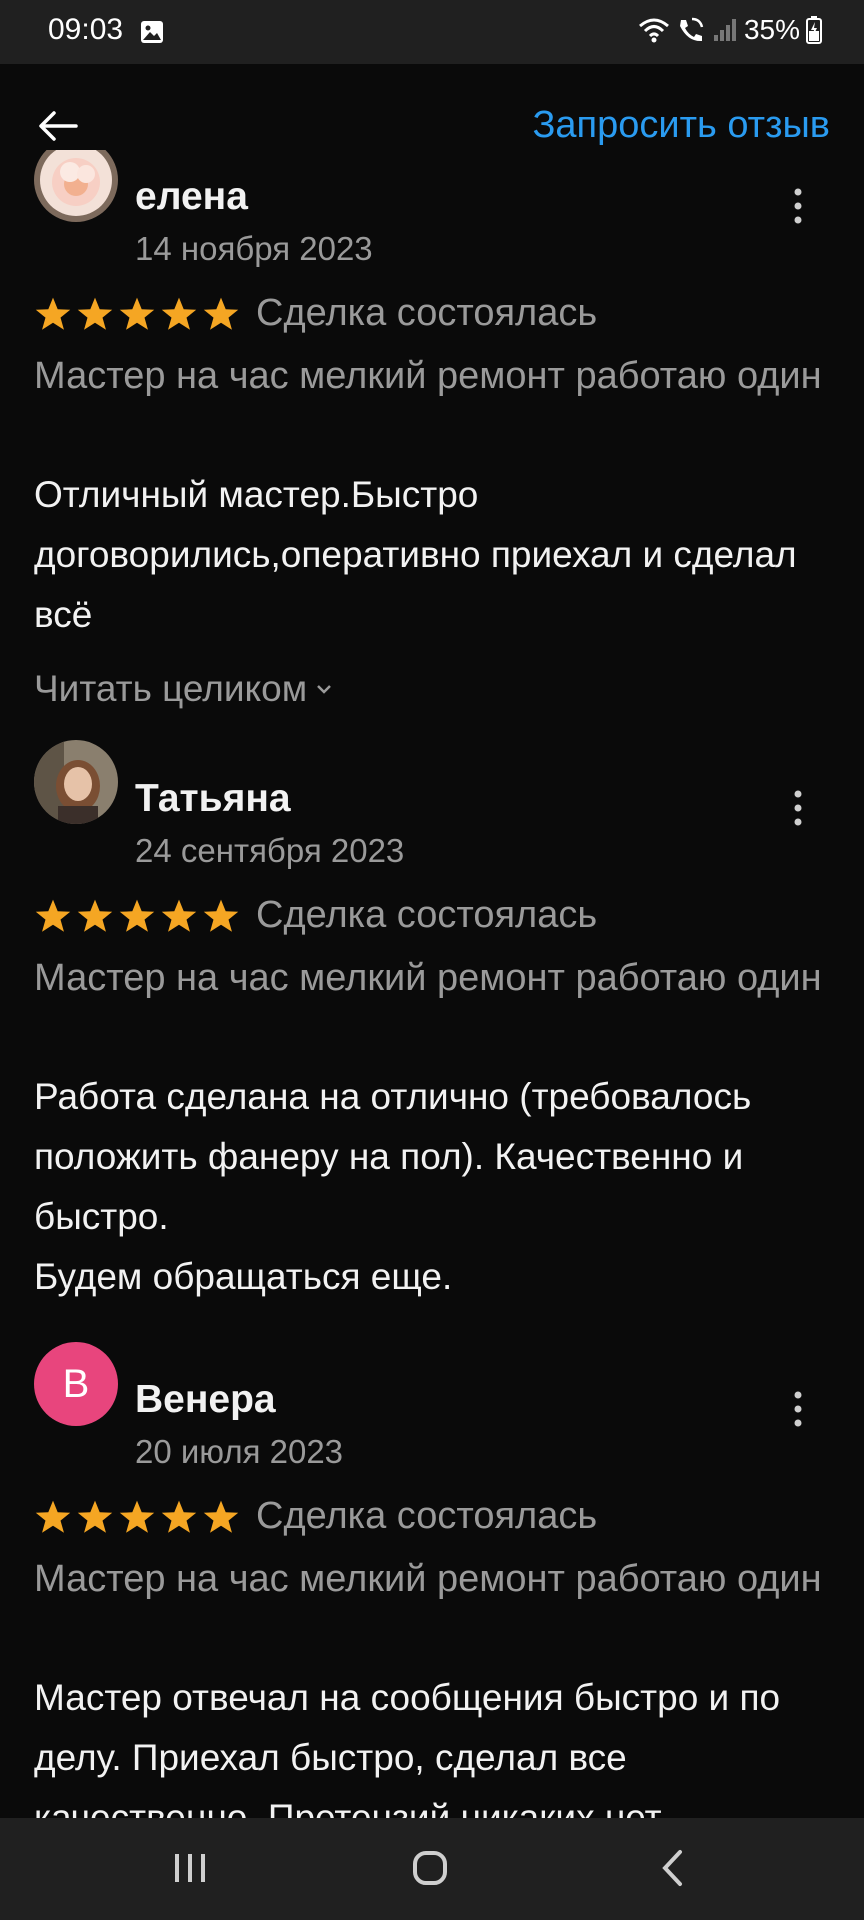 The image size is (864, 1920). What do you see at coordinates (653, 30) in the screenshot?
I see `wifi-icon` at bounding box center [653, 30].